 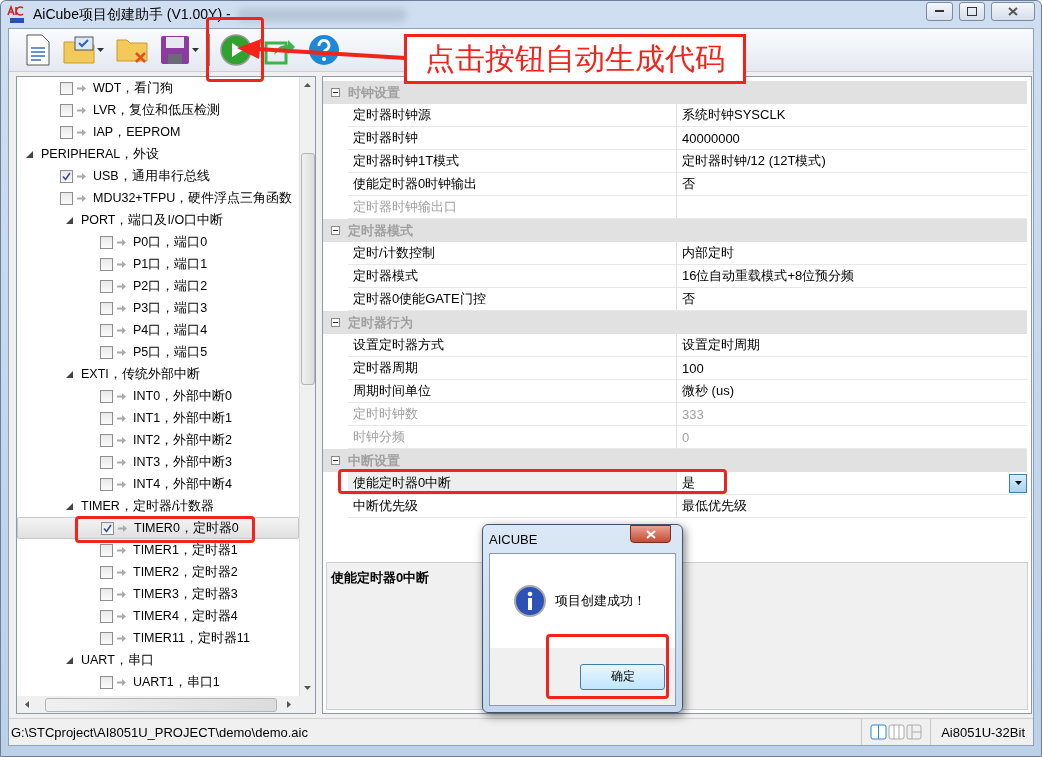 I want to click on vertical-scrollbar, so click(x=307, y=386).